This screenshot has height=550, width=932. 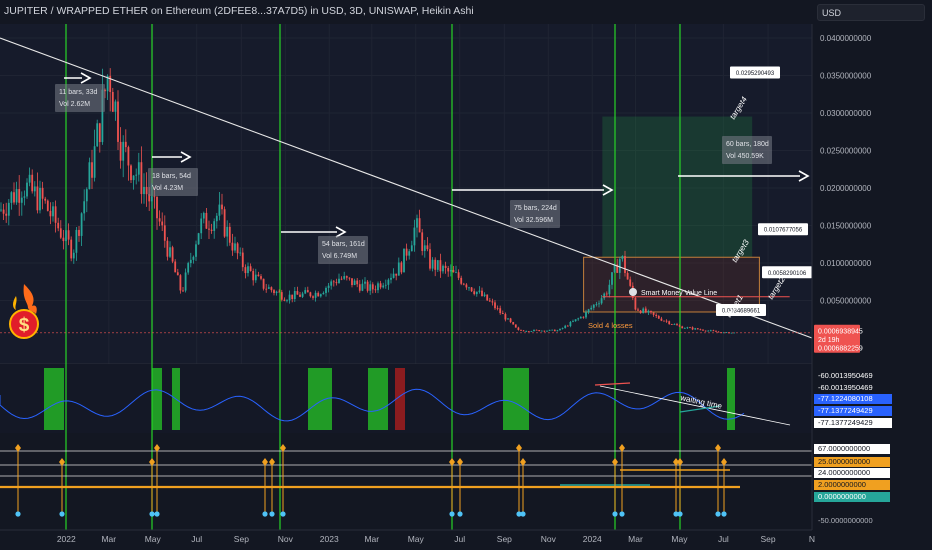 I want to click on currency-selector: USD, so click(x=871, y=12).